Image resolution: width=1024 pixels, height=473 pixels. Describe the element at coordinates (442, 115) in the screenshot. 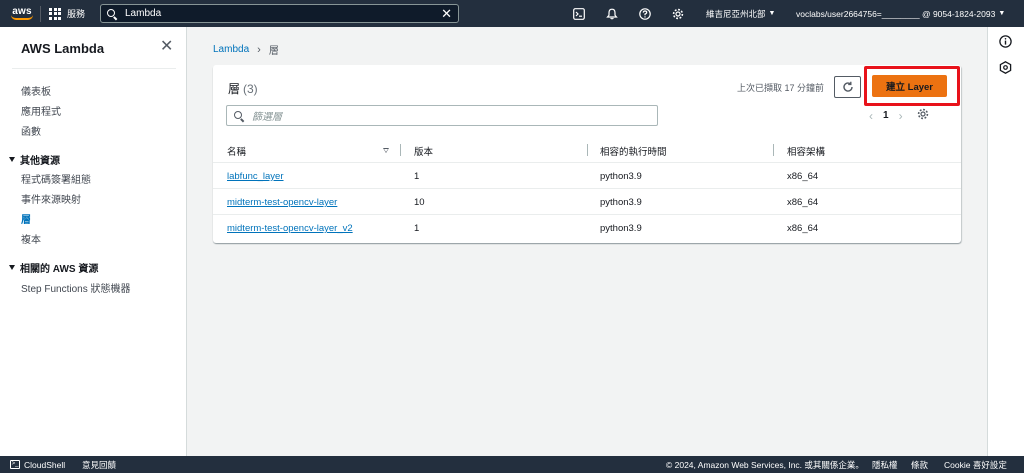

I see `filter-layers-input: 篩選層` at that location.